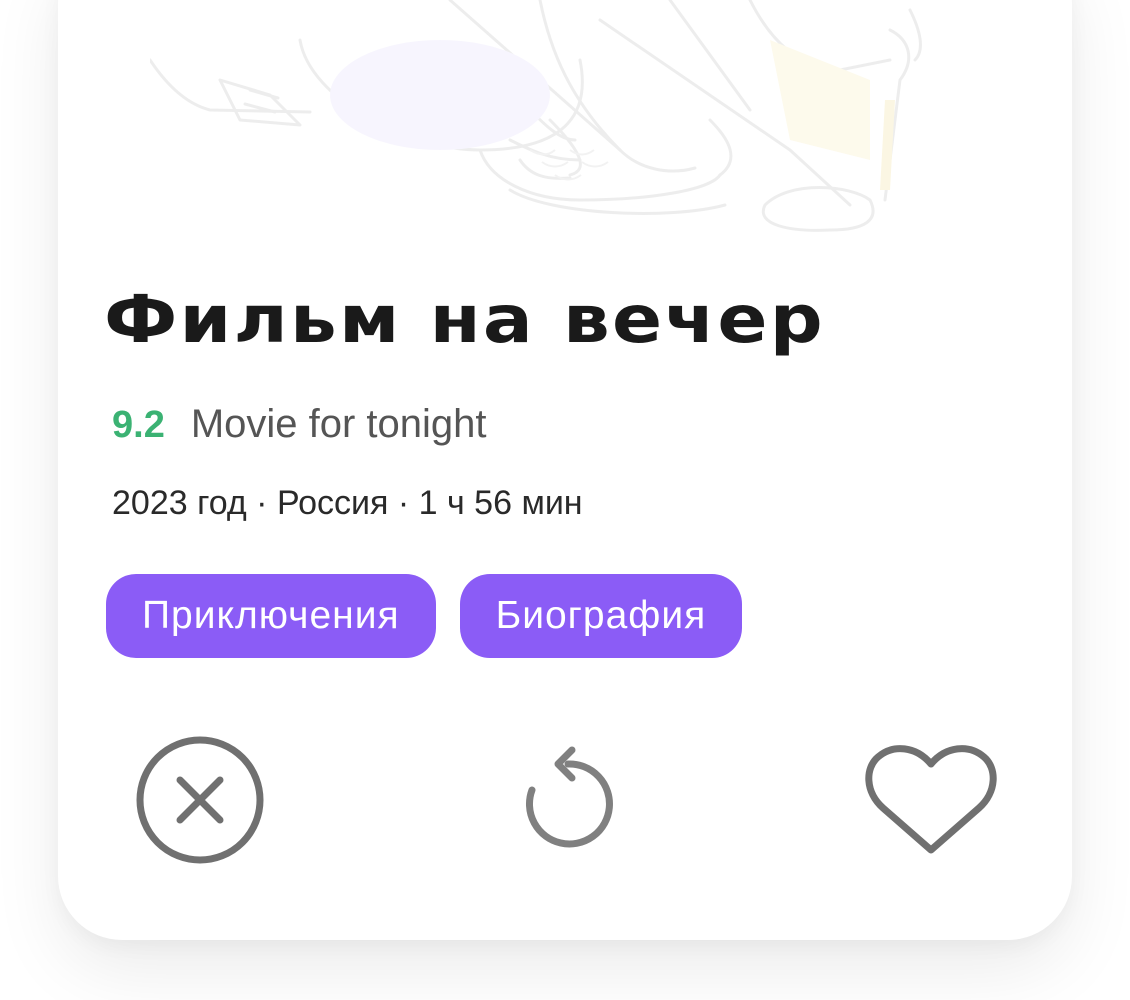 This screenshot has width=1130, height=1000. What do you see at coordinates (338, 424) in the screenshot?
I see `original-title: Movie for tonight` at bounding box center [338, 424].